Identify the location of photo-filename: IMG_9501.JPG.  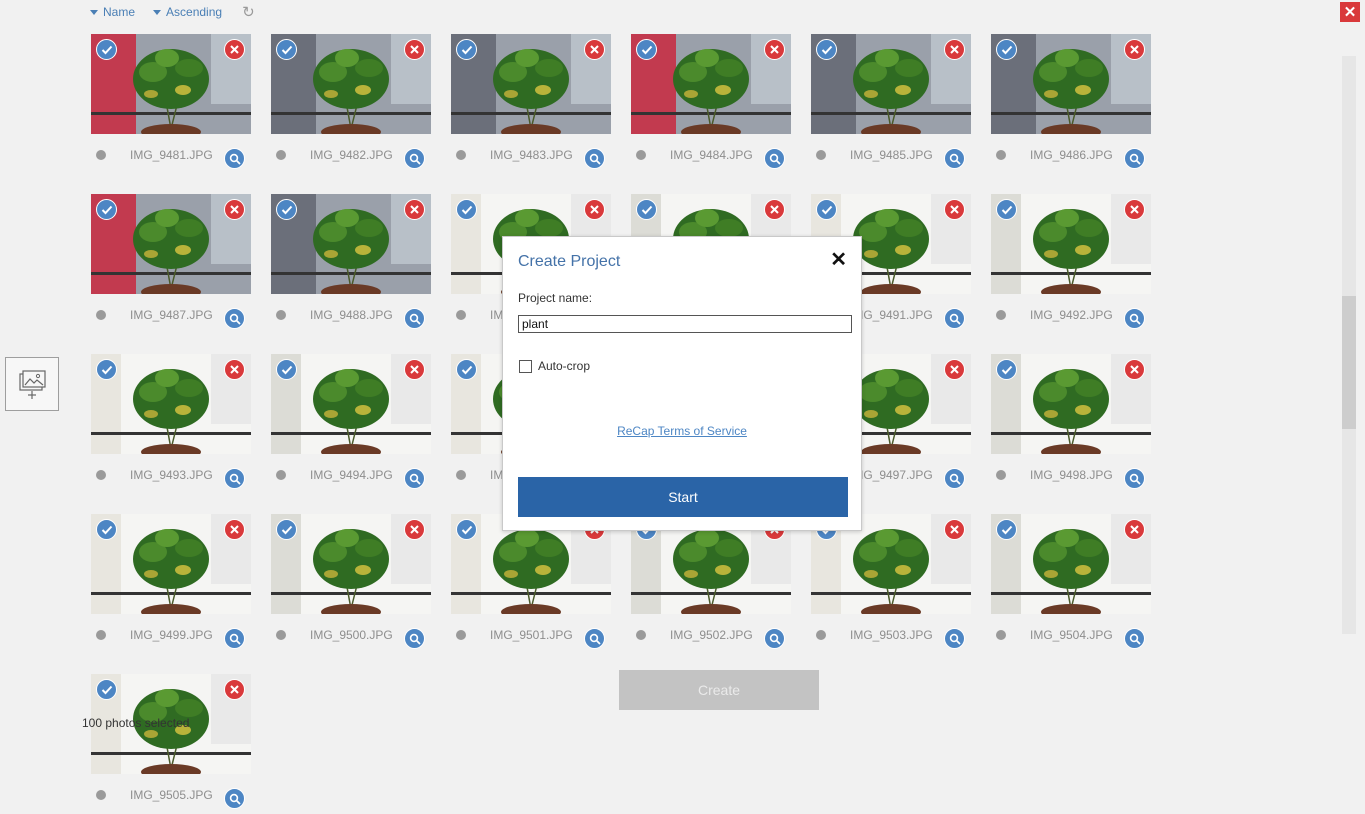
(531, 635).